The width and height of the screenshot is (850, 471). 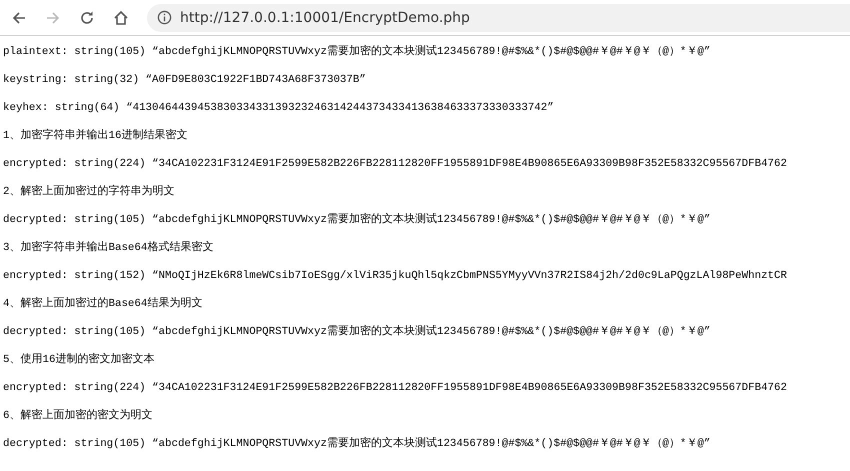 I want to click on output-line: 5、使用16进制的密文加密文本, so click(x=79, y=360).